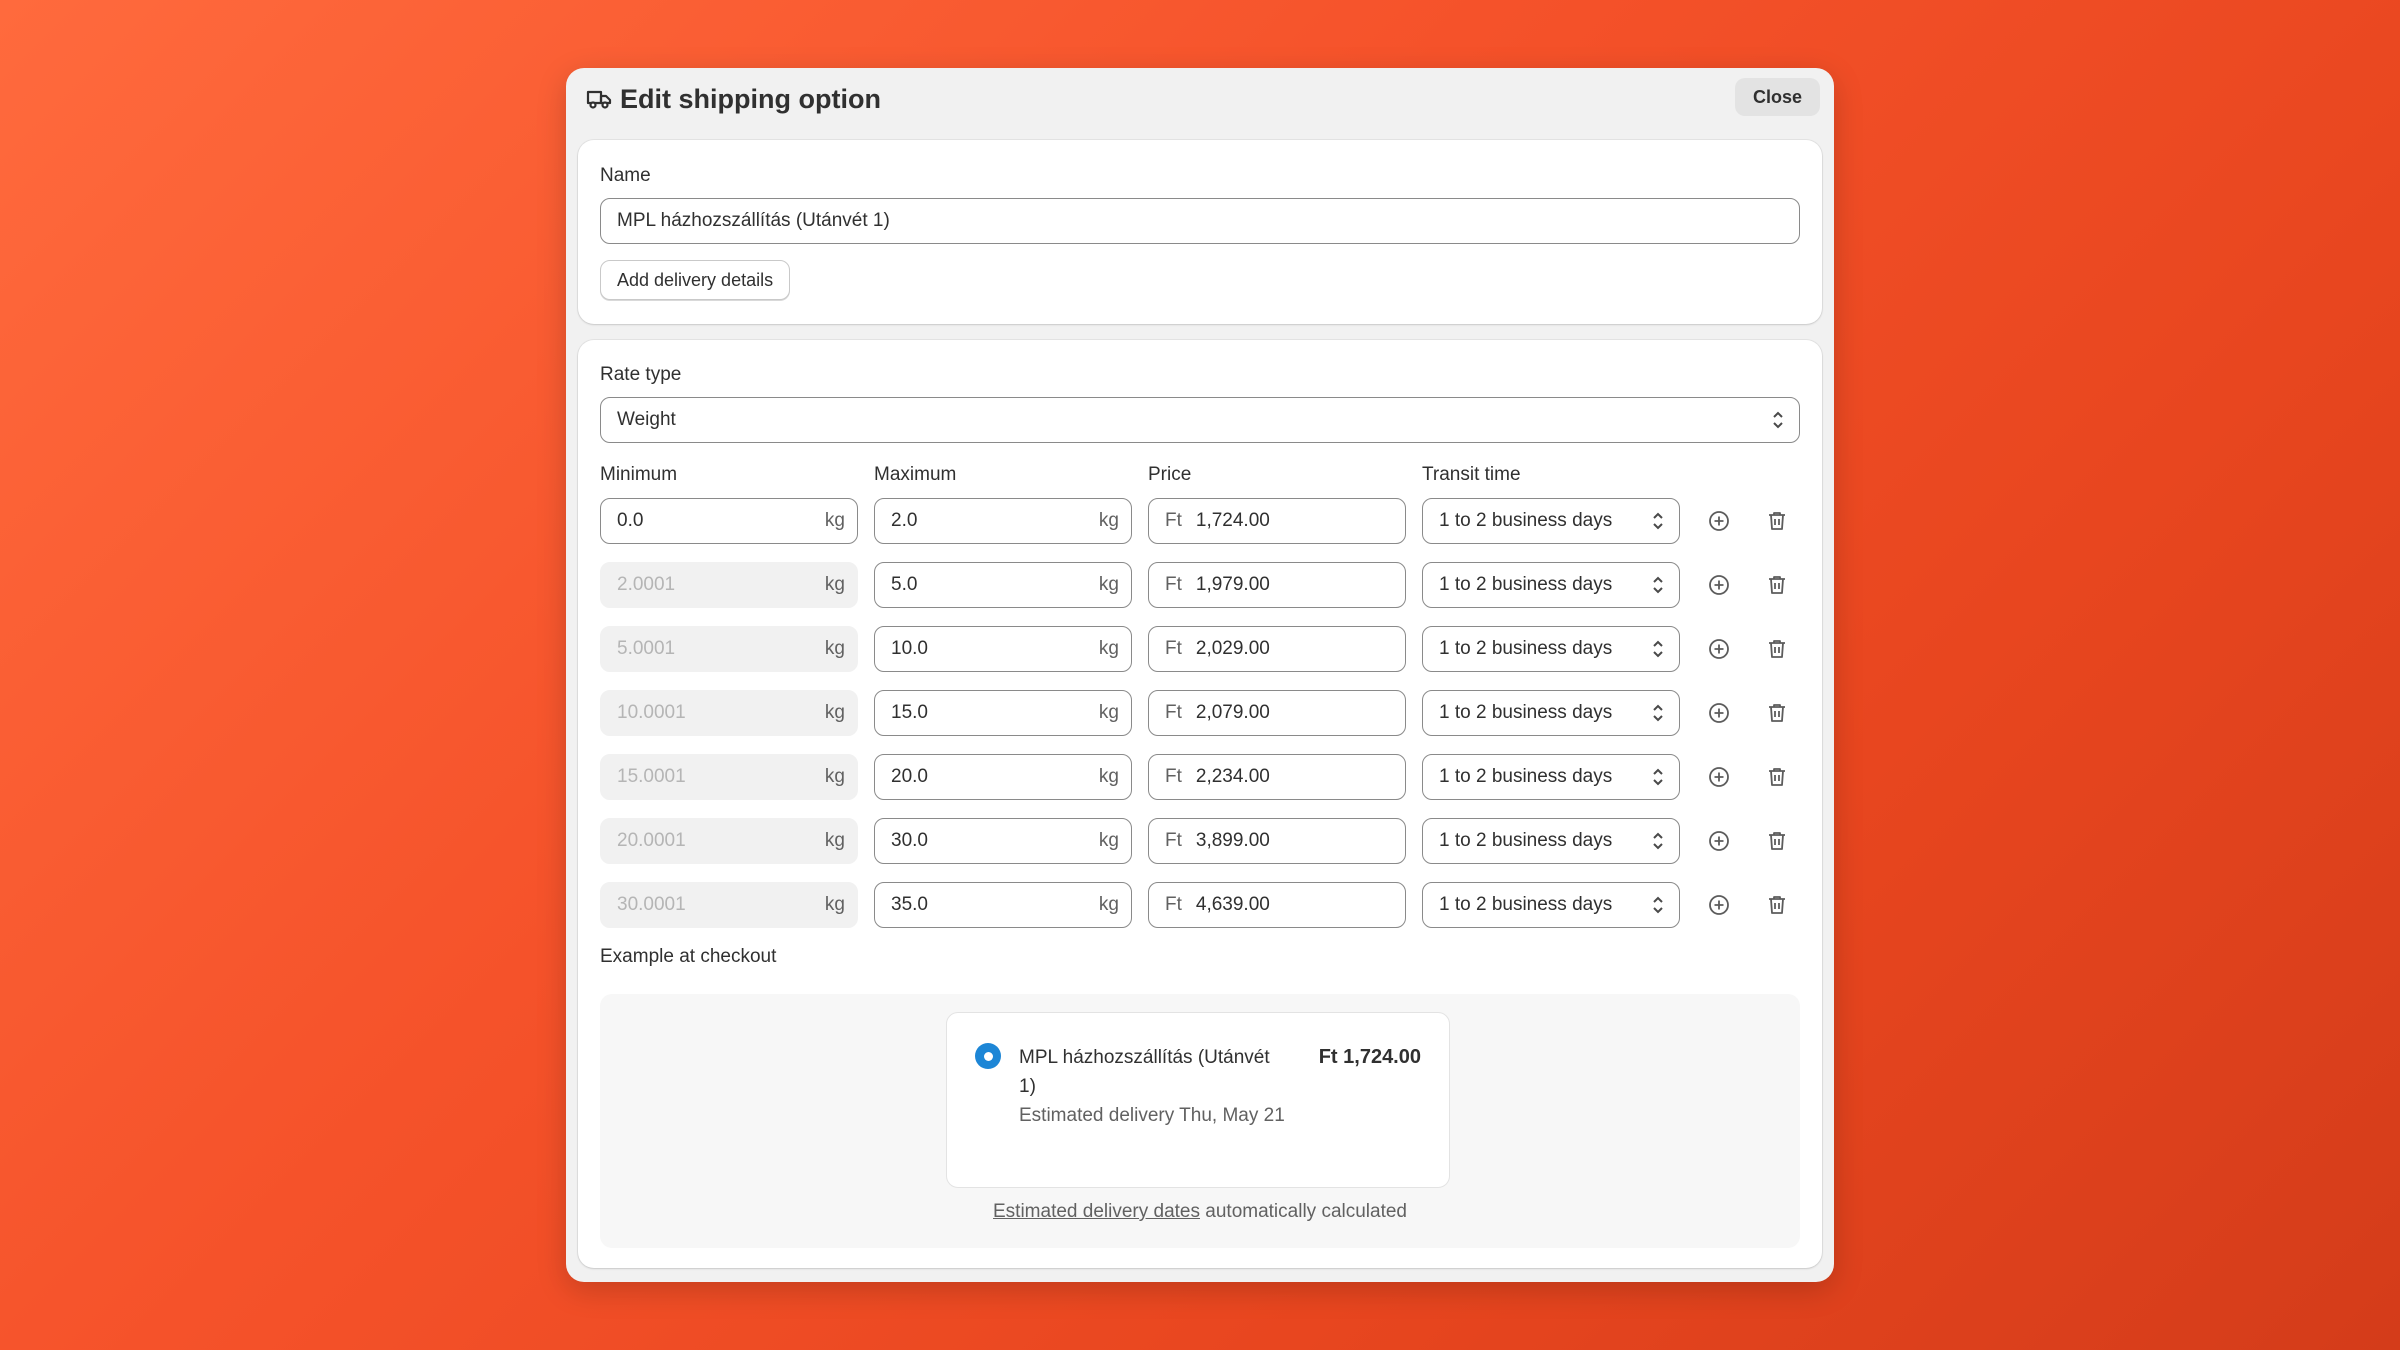  What do you see at coordinates (1471, 474) in the screenshot?
I see `header-transit-time: Transit time` at bounding box center [1471, 474].